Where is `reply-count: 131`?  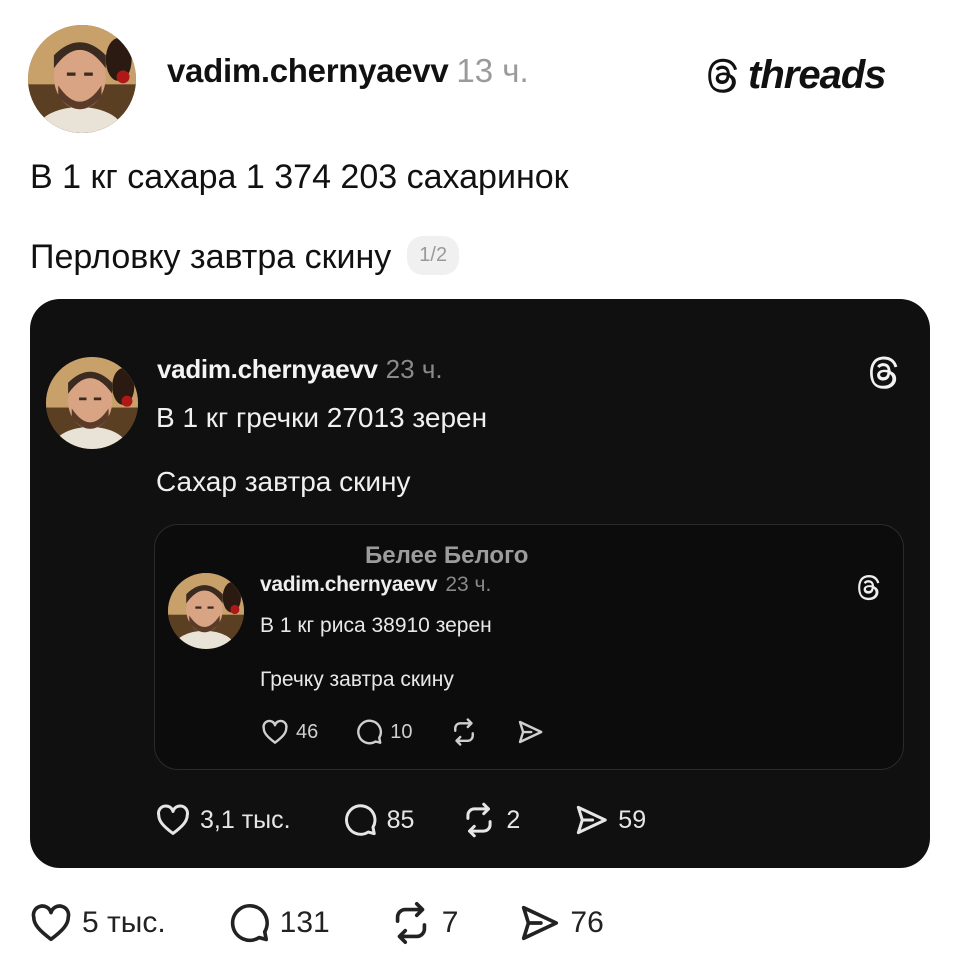
reply-count: 131 is located at coordinates (304, 922).